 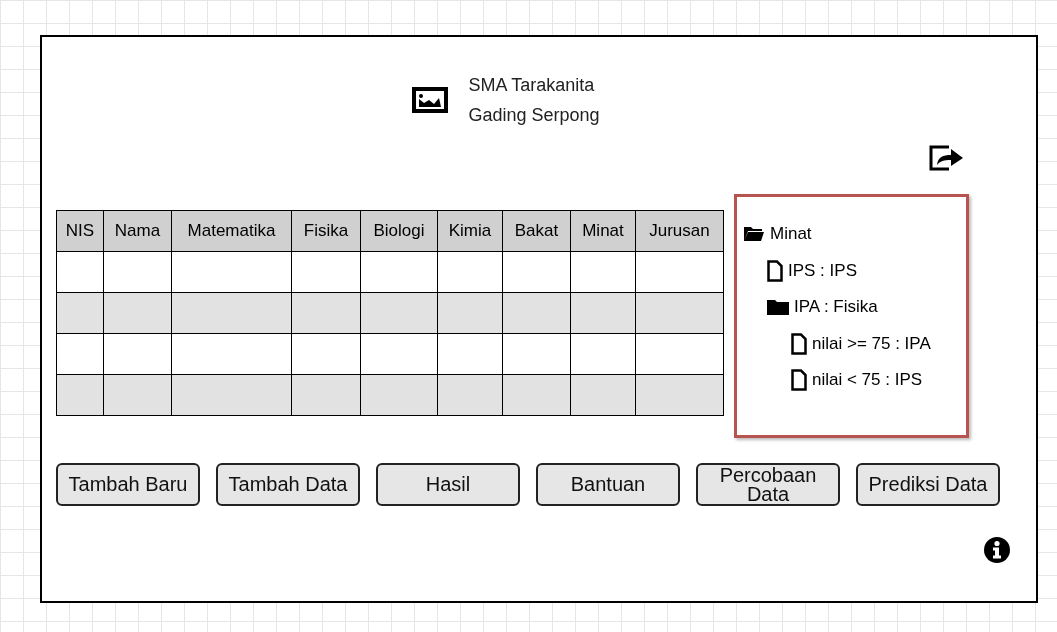 I want to click on action-button: Prediksi Data, so click(x=928, y=484).